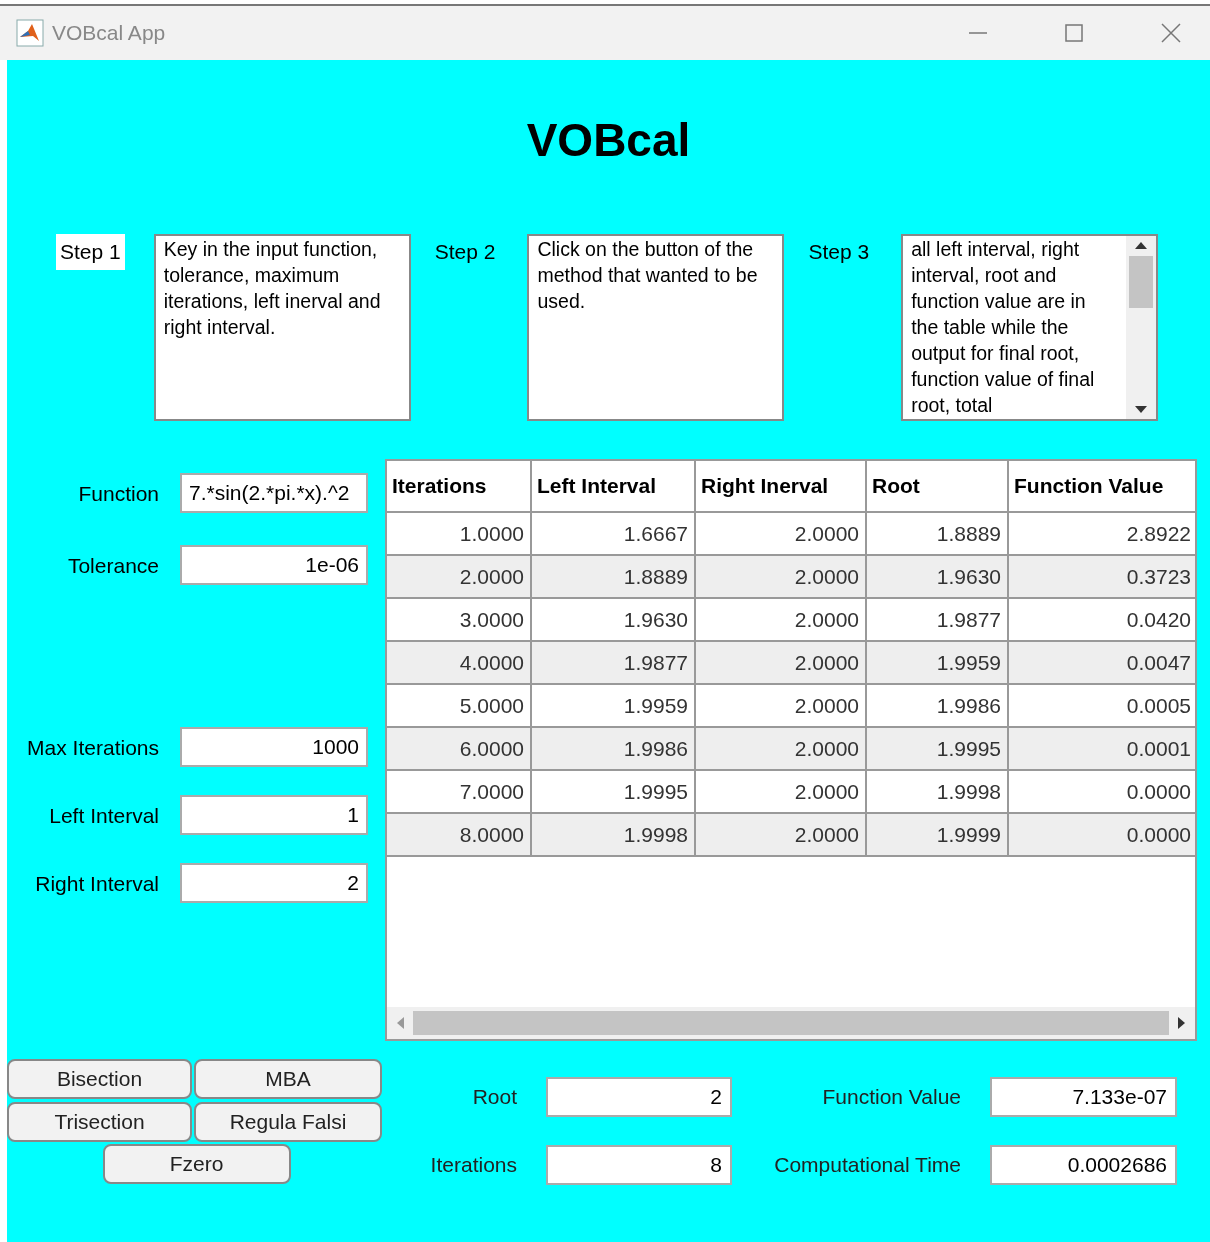  What do you see at coordinates (99, 1079) in the screenshot?
I see `method-button: Bisection` at bounding box center [99, 1079].